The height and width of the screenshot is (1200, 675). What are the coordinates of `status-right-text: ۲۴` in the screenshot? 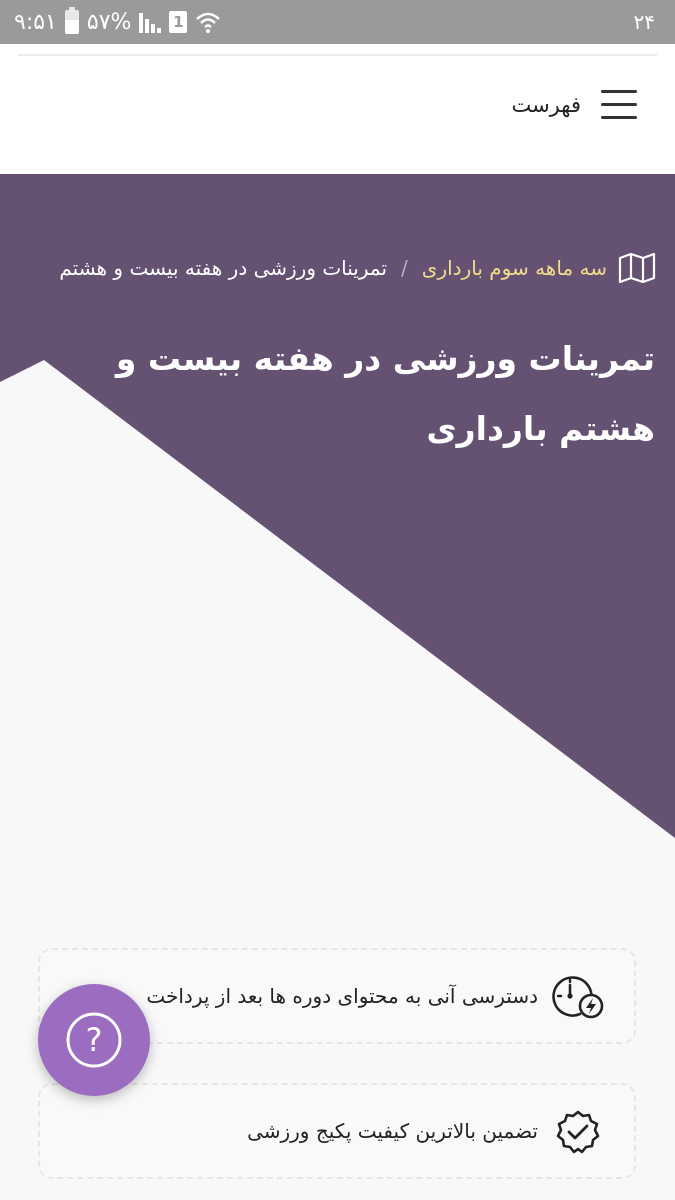 It's located at (644, 22).